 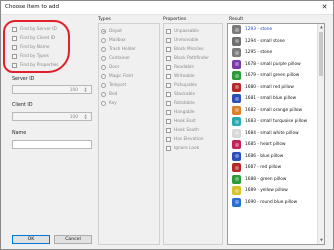 What do you see at coordinates (182, 40) in the screenshot?
I see `property-checkbox: Unmovable` at bounding box center [182, 40].